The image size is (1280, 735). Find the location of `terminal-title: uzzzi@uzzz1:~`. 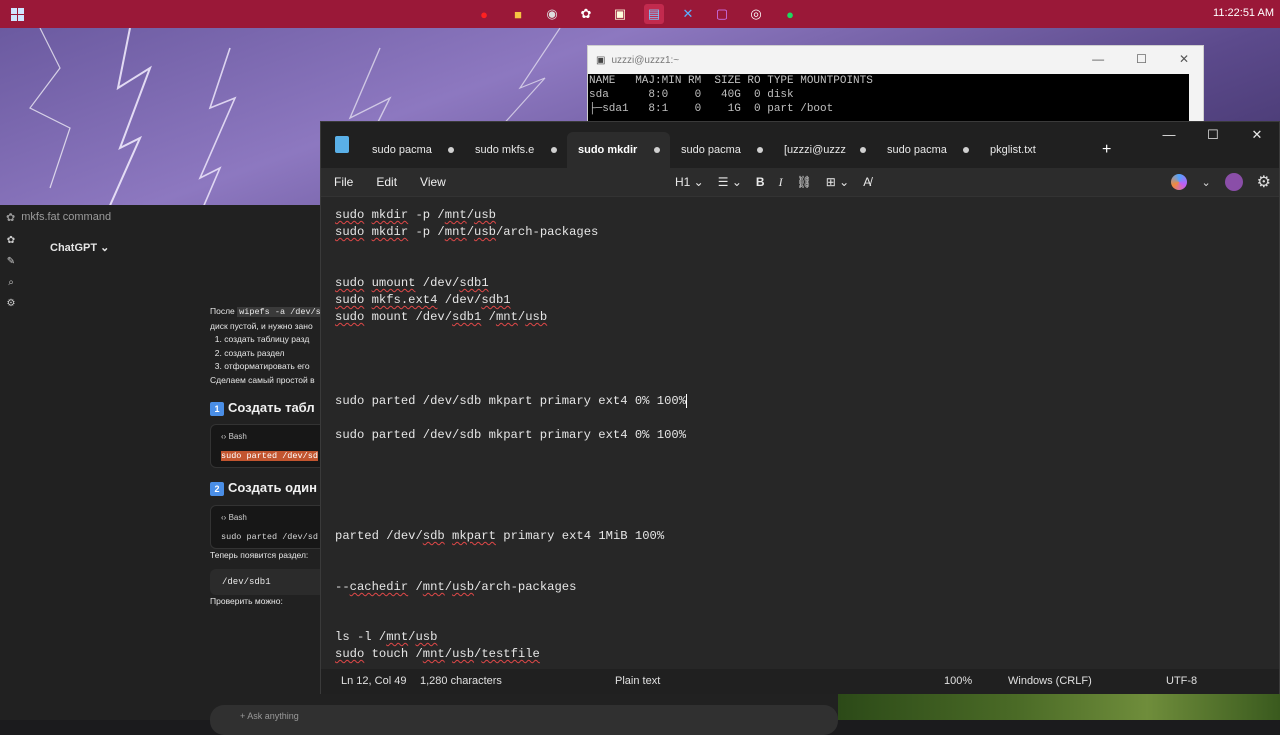

terminal-title: uzzzi@uzzz1:~ is located at coordinates (645, 60).